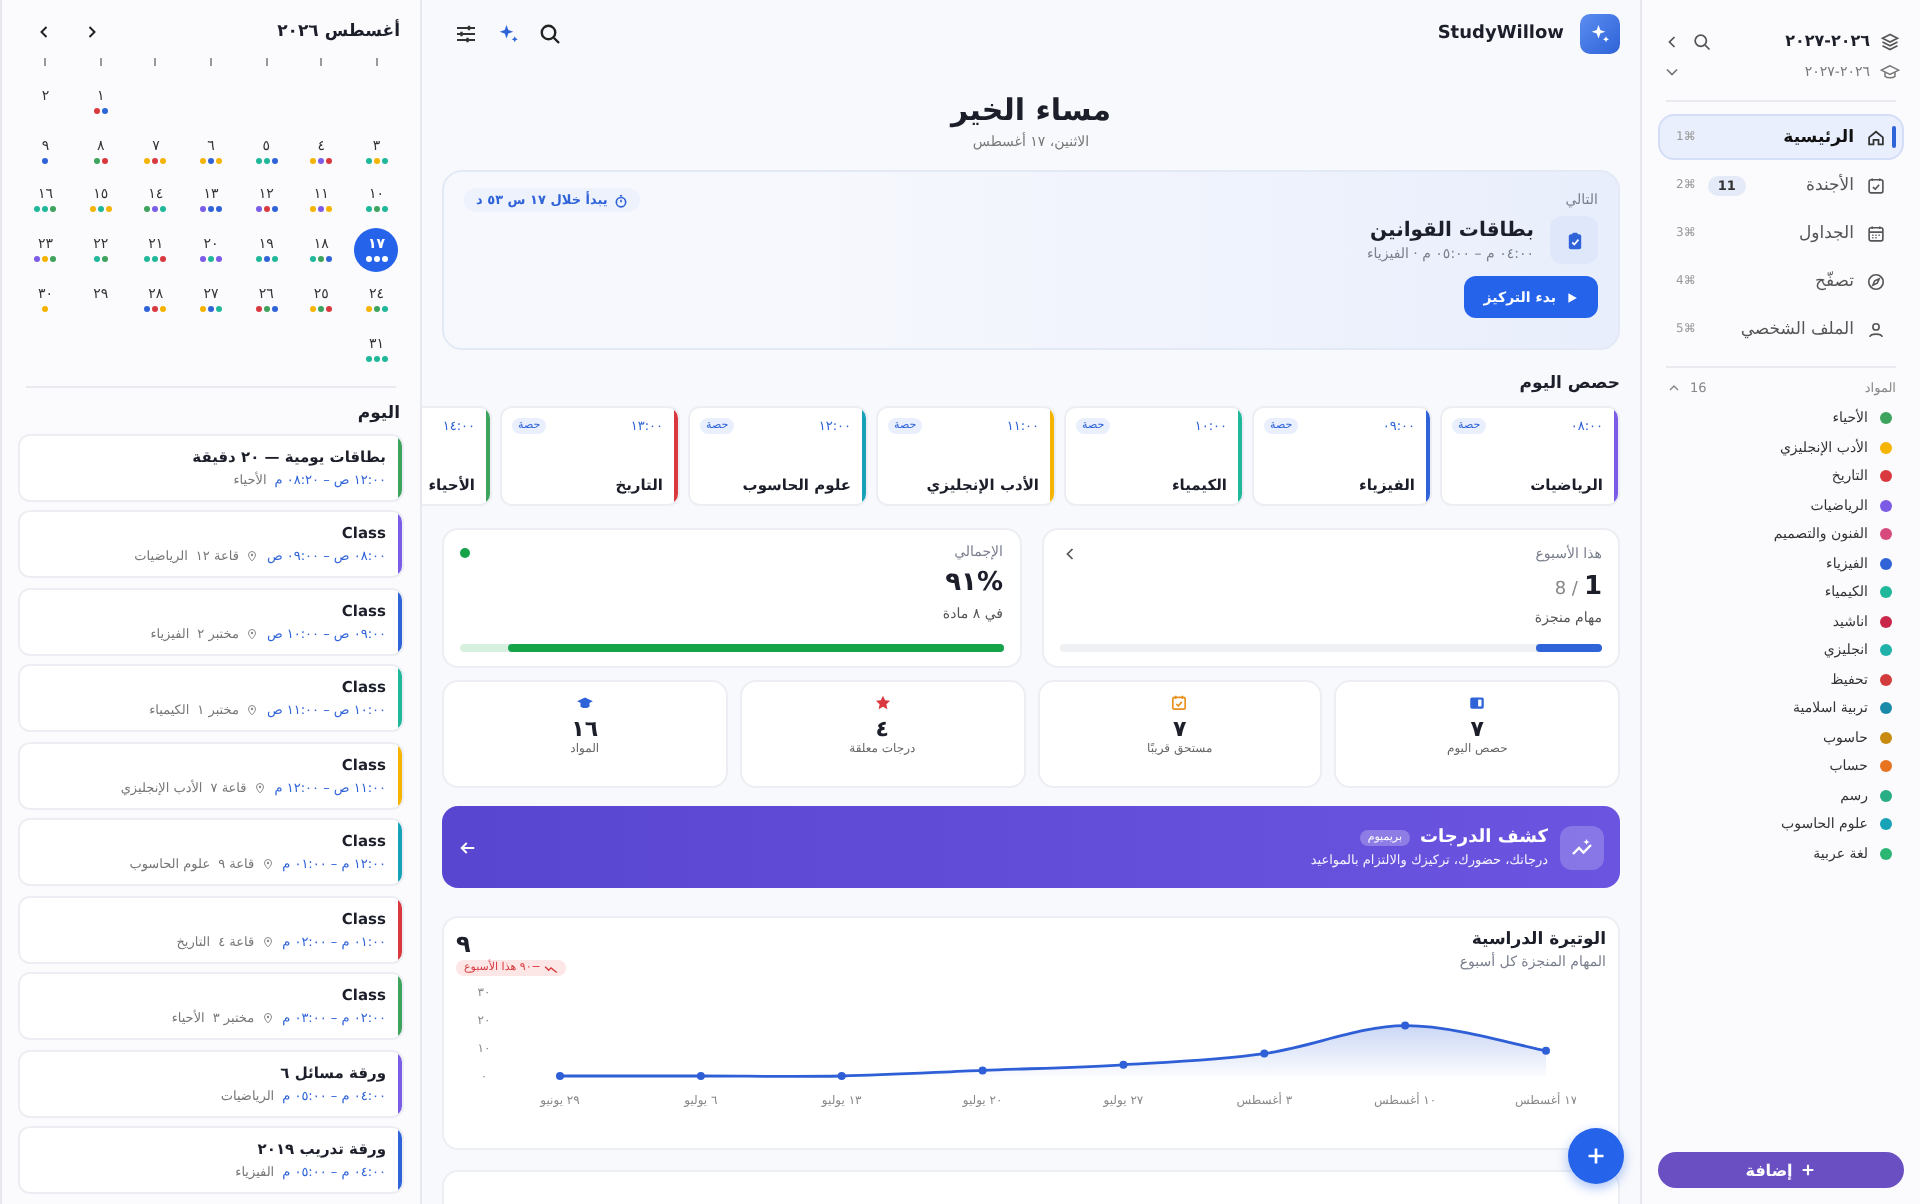  I want to click on compass-icon, so click(1876, 281).